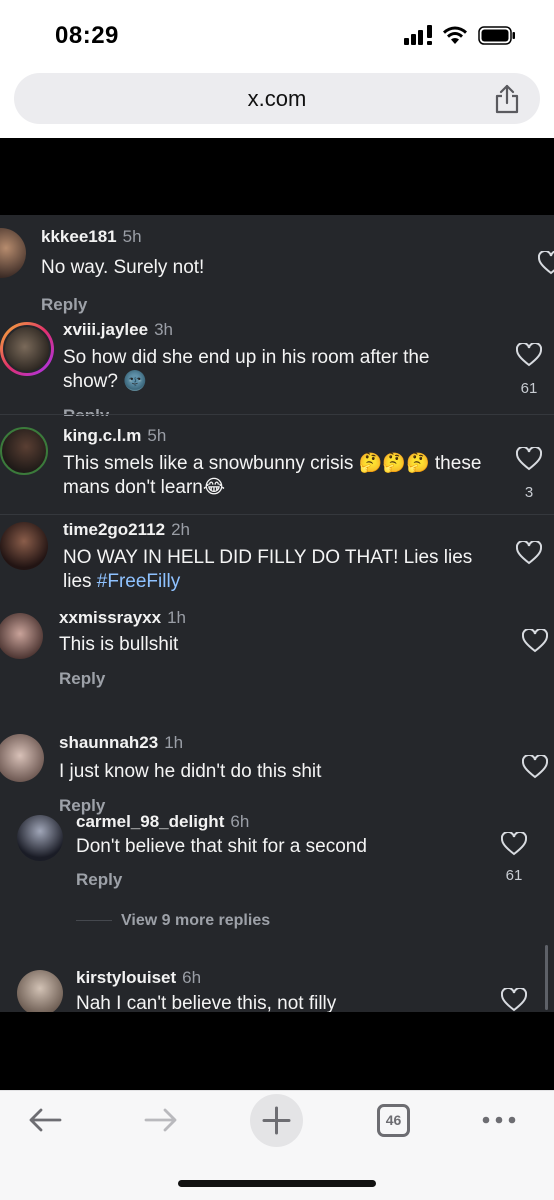  What do you see at coordinates (121, 743) in the screenshot?
I see `comment-username: shaunnah23 1h` at bounding box center [121, 743].